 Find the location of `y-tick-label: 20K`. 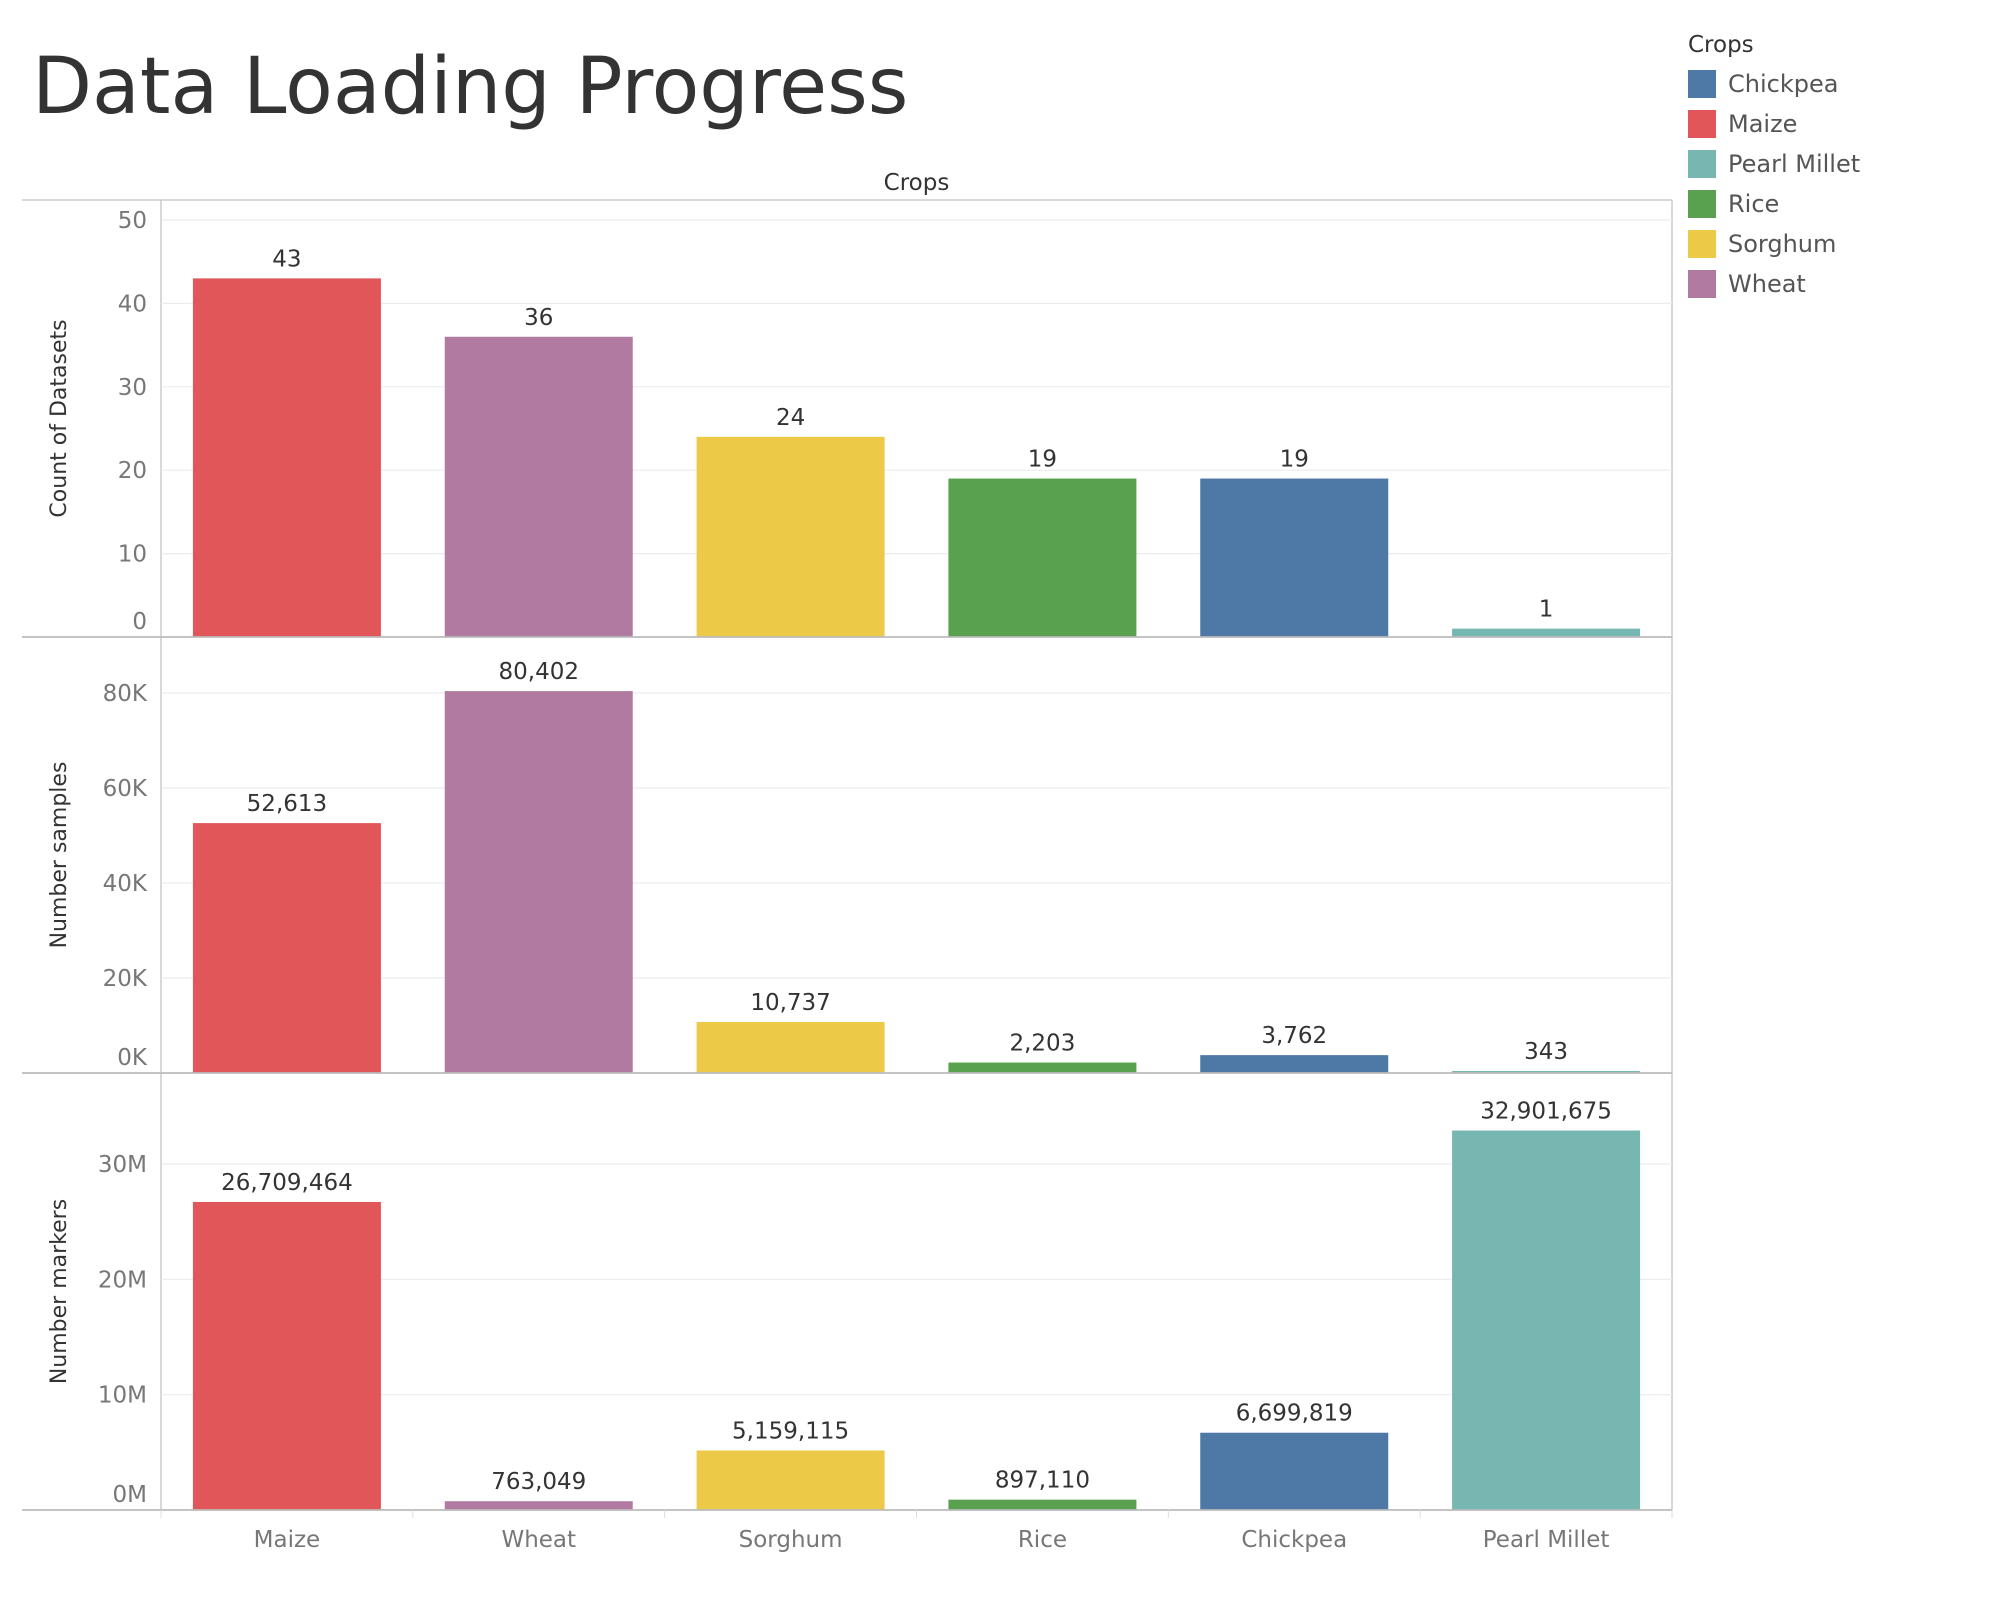

y-tick-label: 20K is located at coordinates (125, 979).